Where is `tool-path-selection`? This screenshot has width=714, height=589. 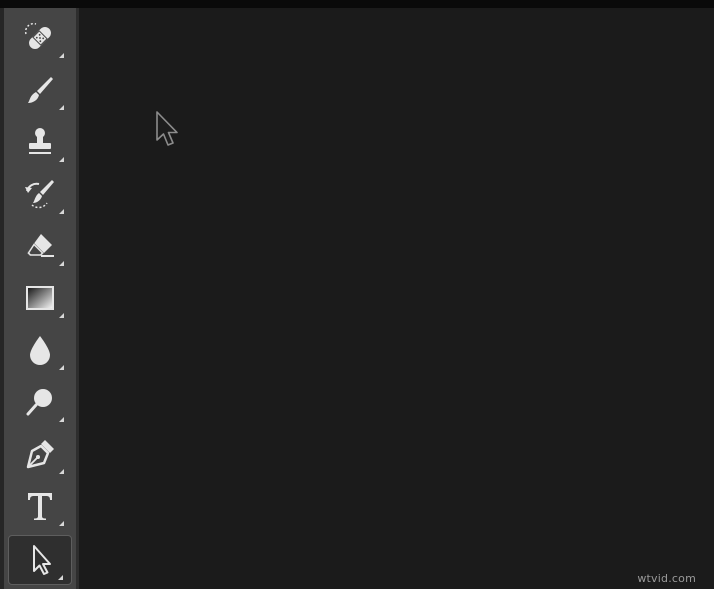
tool-path-selection is located at coordinates (40, 560).